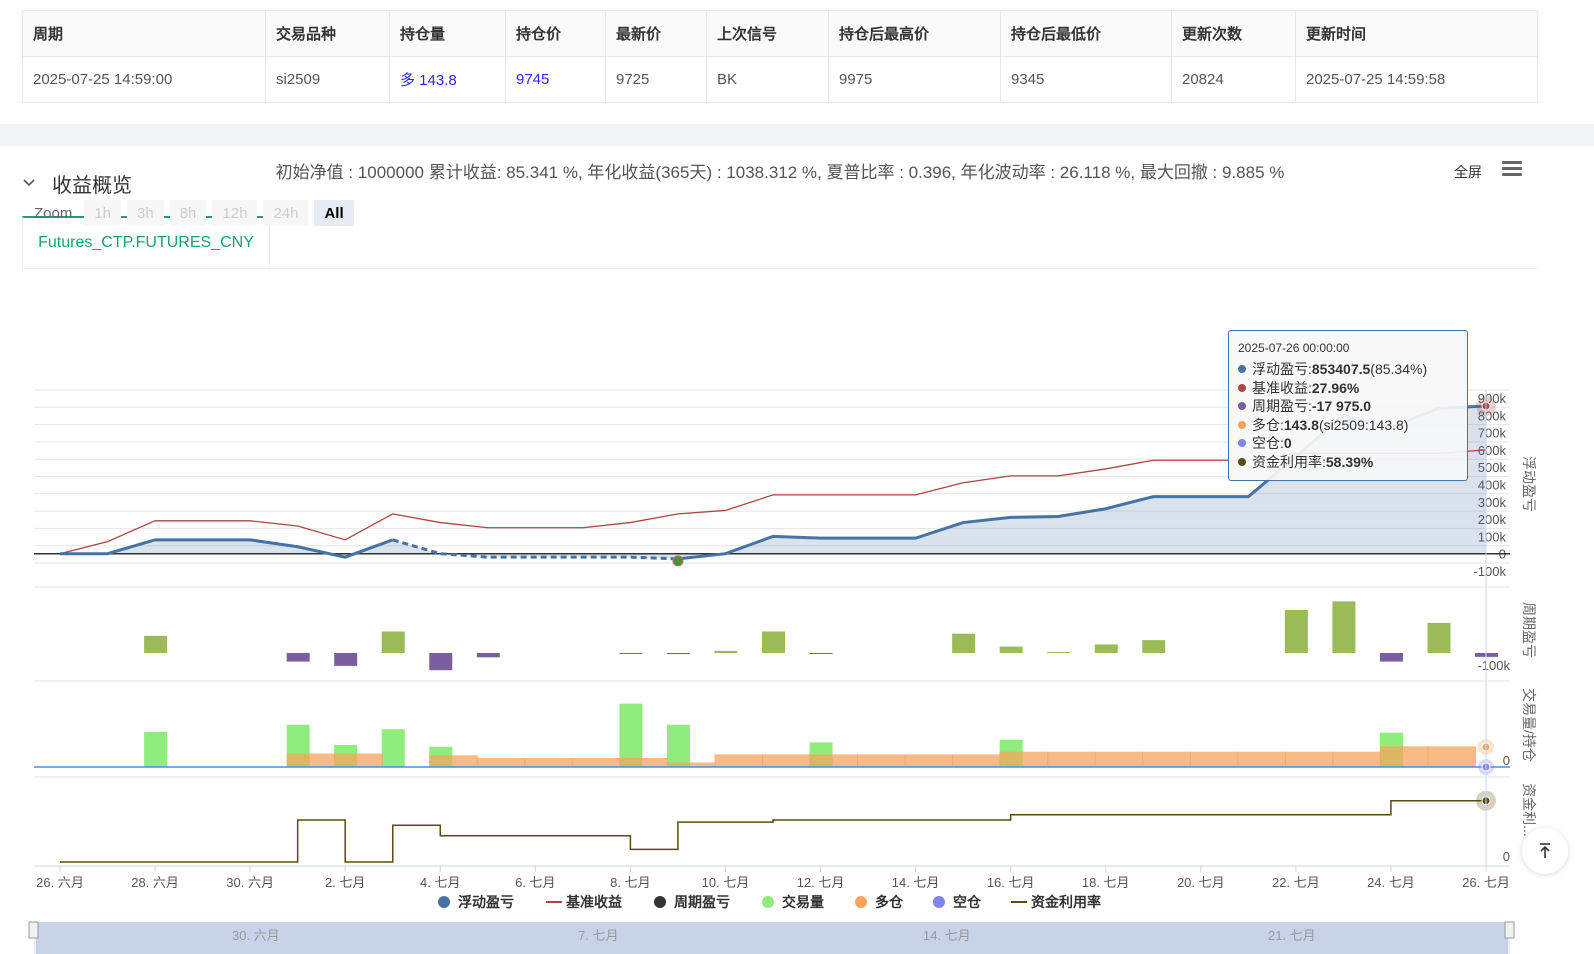 The image size is (1594, 954). What do you see at coordinates (773, 831) in the screenshot?
I see `capital-line` at bounding box center [773, 831].